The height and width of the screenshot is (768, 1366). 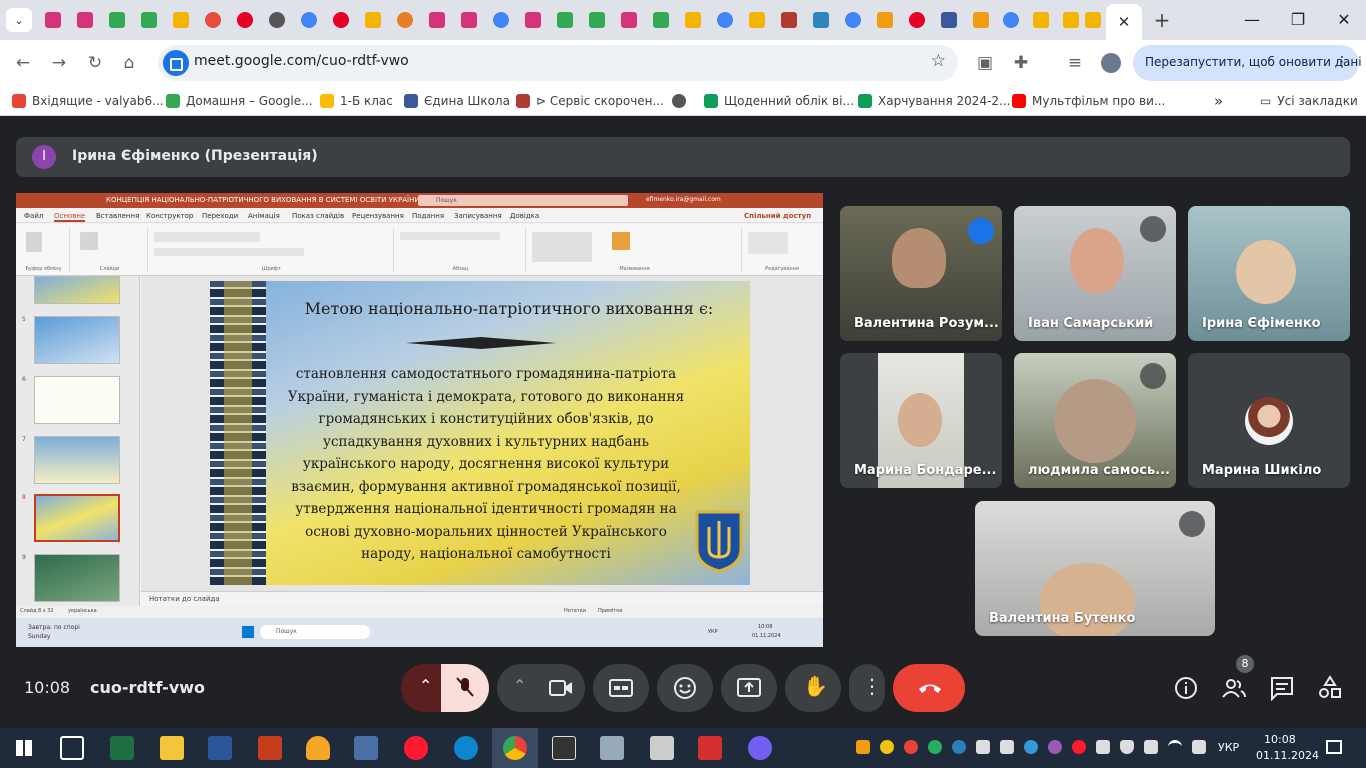 What do you see at coordinates (466, 748) in the screenshot?
I see `edge-icon` at bounding box center [466, 748].